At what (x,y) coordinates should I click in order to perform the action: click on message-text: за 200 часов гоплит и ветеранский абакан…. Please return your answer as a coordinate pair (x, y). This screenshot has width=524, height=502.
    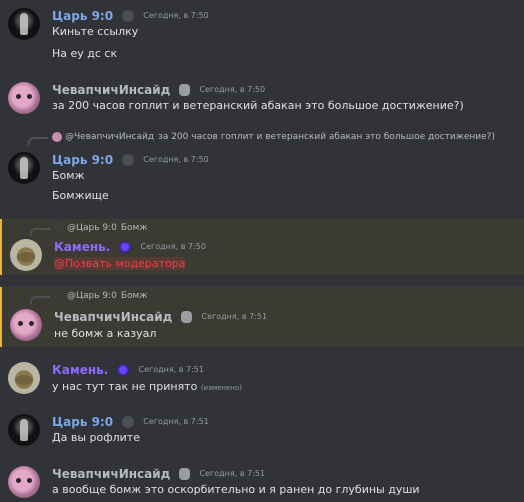
    Looking at the image, I should click on (258, 105).